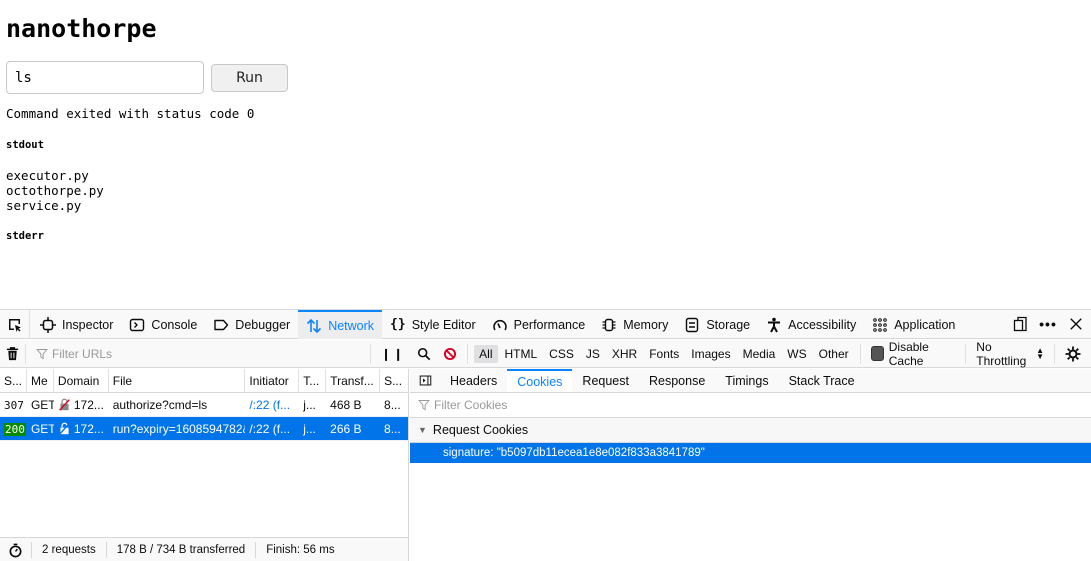 The width and height of the screenshot is (1091, 561). What do you see at coordinates (81, 380) in the screenshot?
I see `column-domain: Domain` at bounding box center [81, 380].